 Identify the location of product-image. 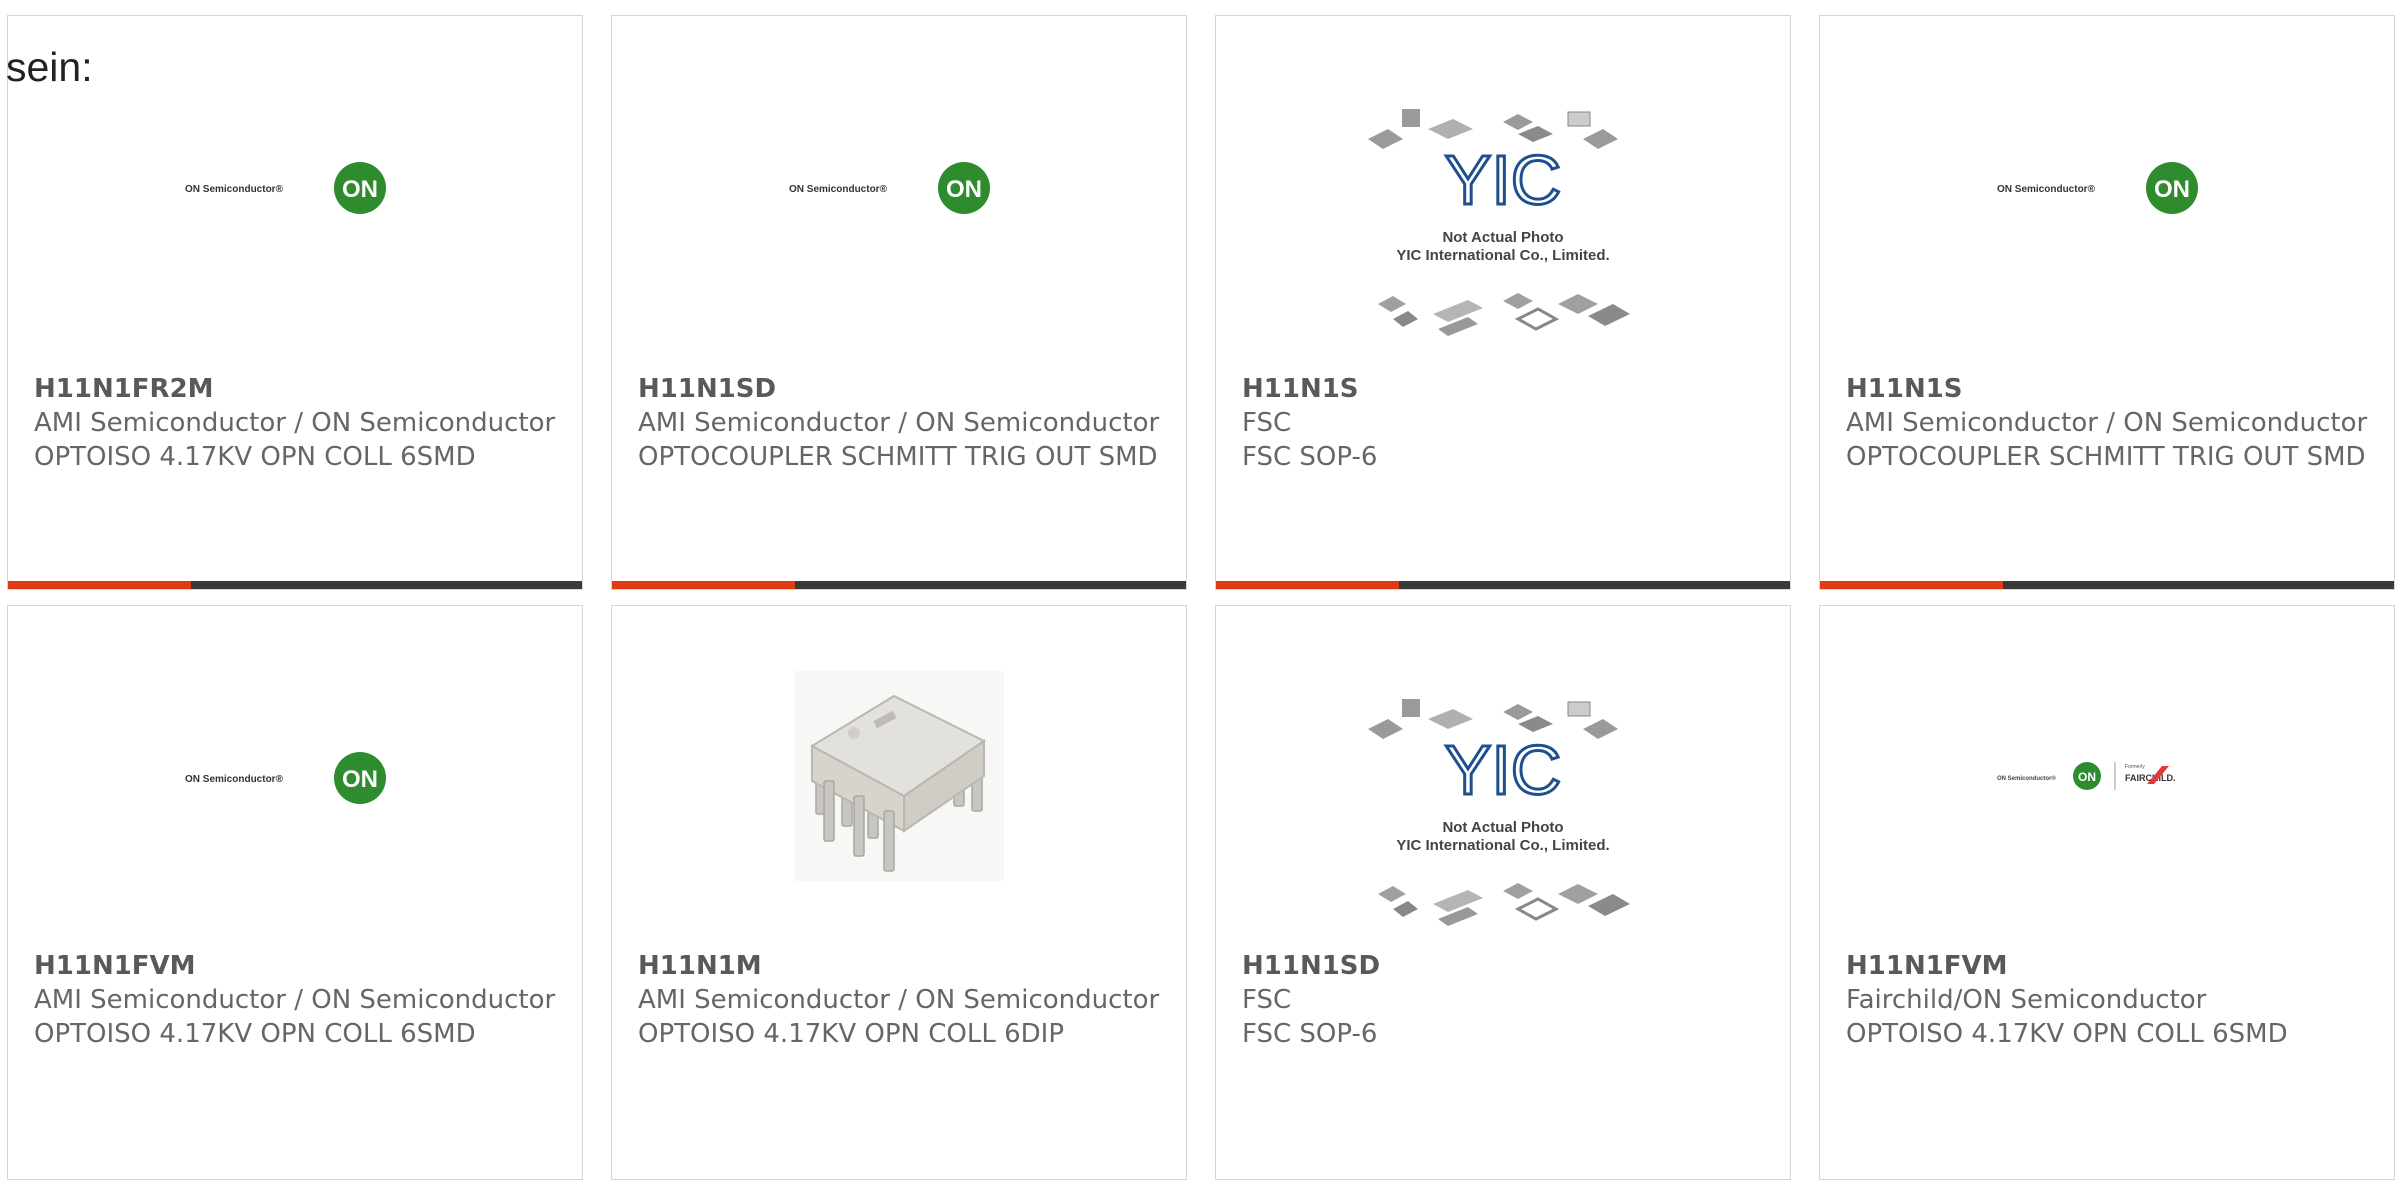
(899, 776).